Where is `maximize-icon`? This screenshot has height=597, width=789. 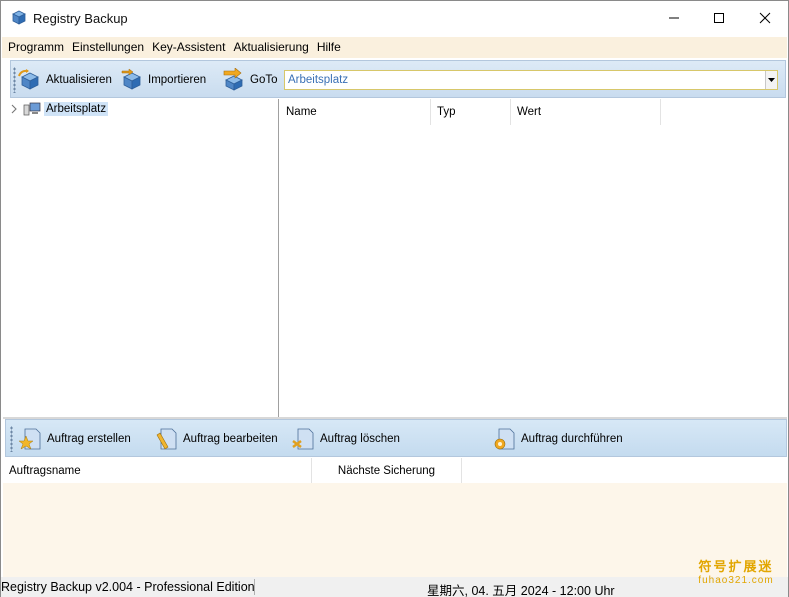
maximize-icon is located at coordinates (719, 18).